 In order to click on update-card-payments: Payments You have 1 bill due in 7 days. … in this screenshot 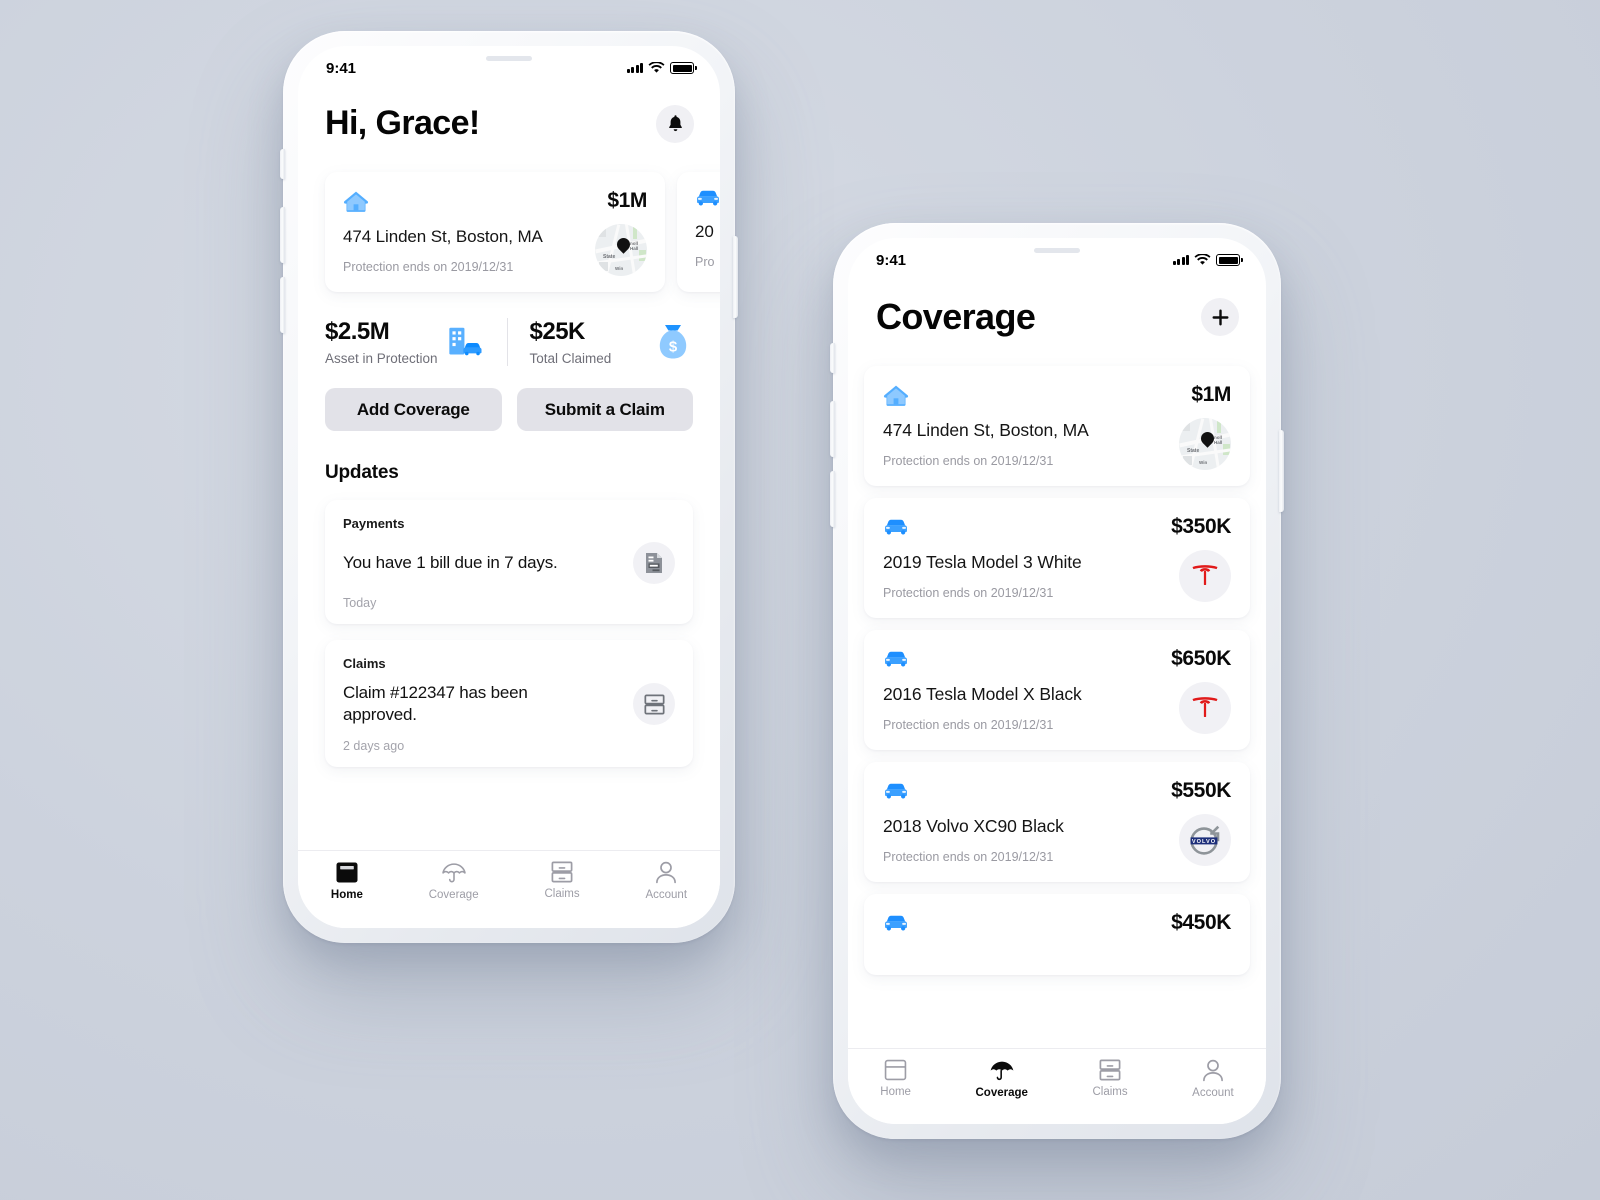, I will do `click(509, 562)`.